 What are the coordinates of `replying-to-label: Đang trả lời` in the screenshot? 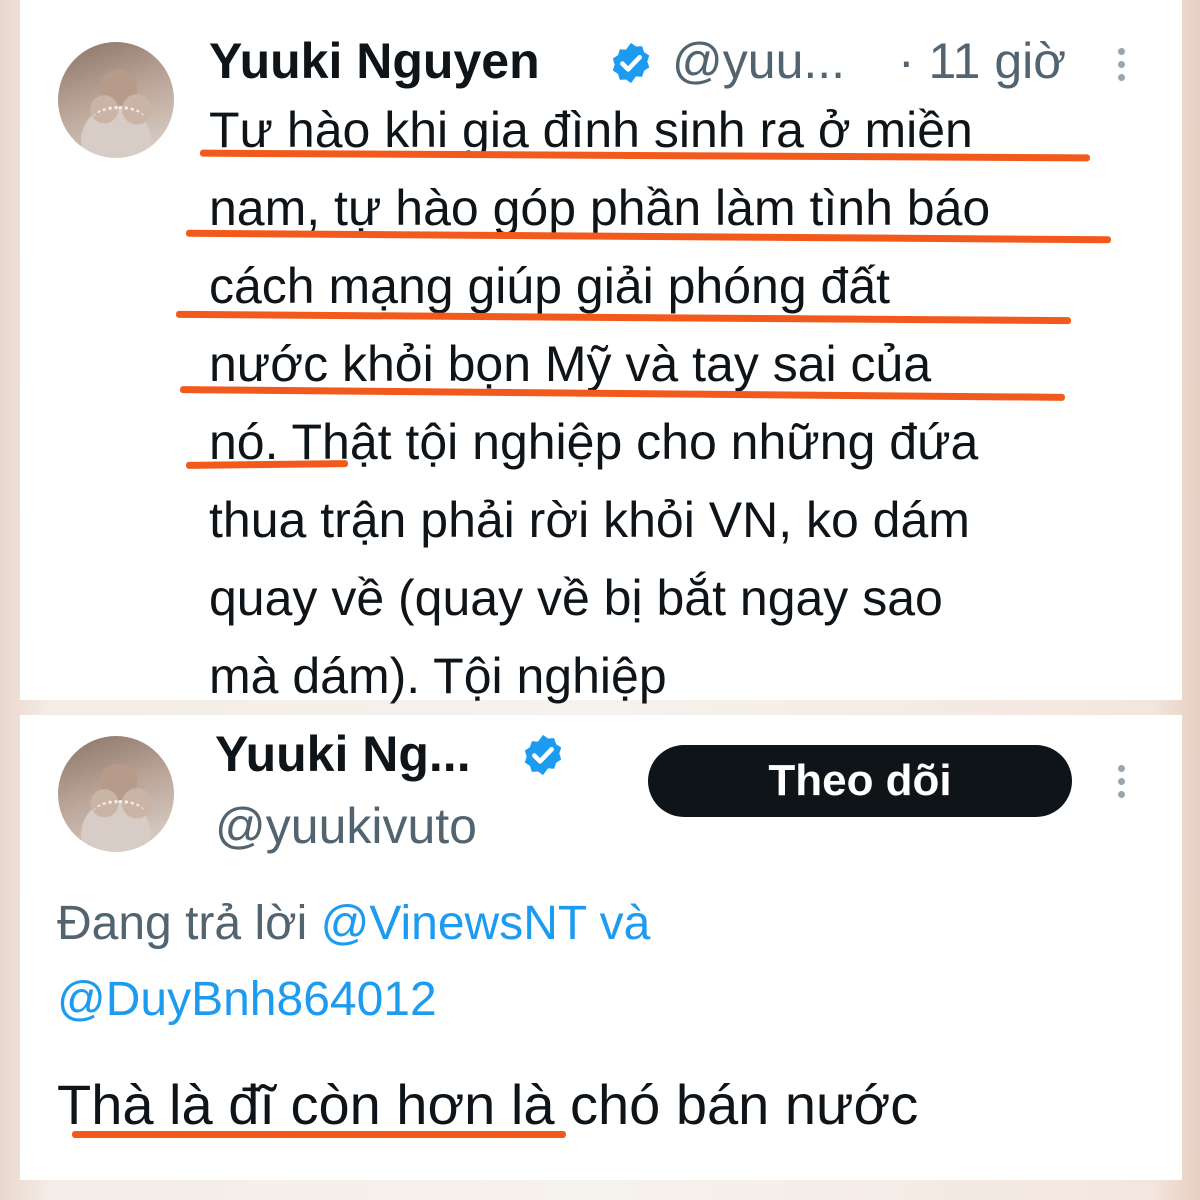 It's located at (182, 923).